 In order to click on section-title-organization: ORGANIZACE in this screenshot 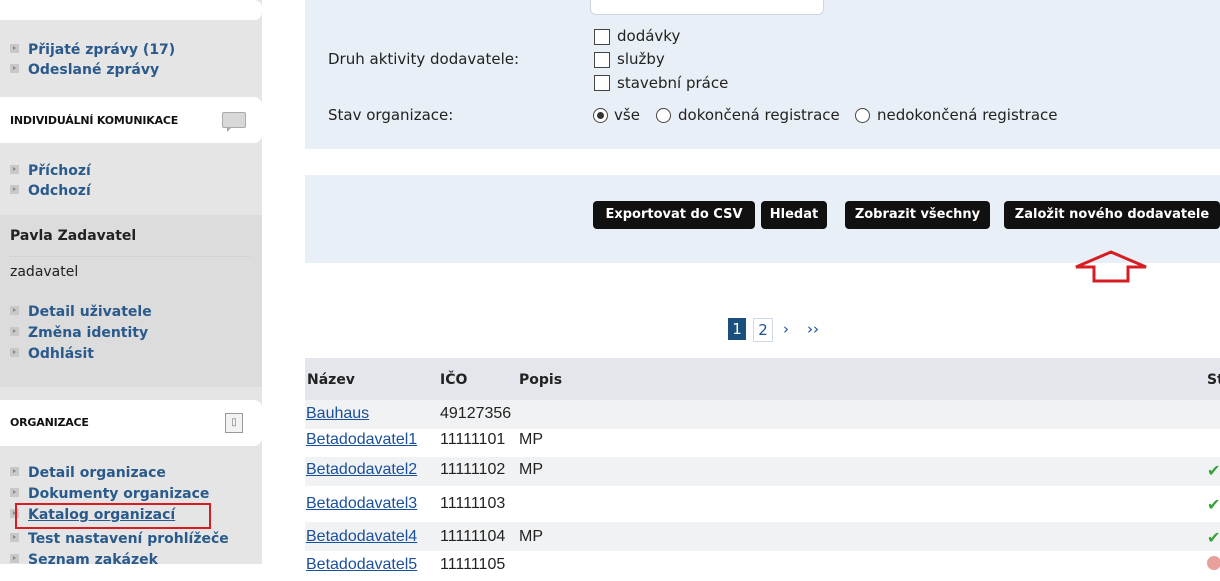, I will do `click(49, 422)`.